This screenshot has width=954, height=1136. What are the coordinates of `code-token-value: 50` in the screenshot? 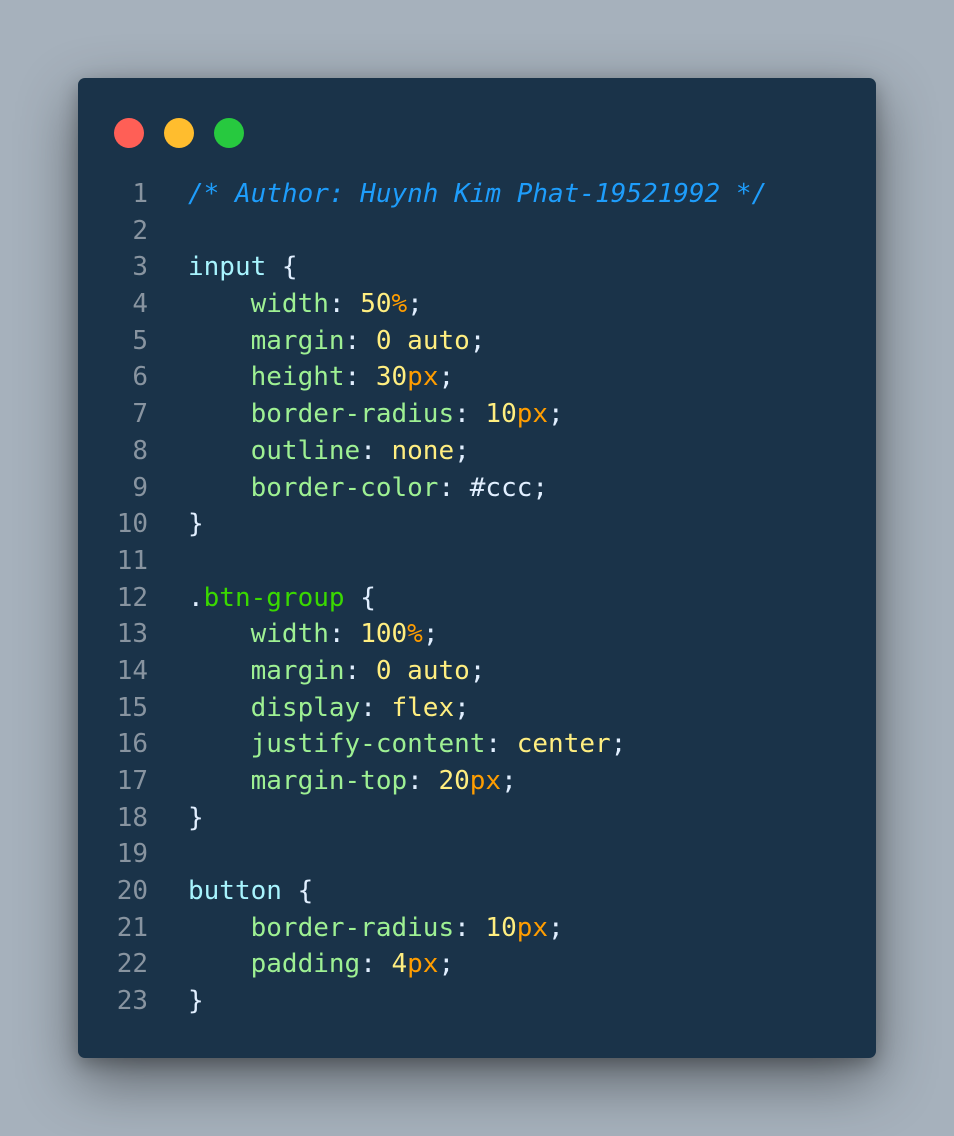 It's located at (376, 304).